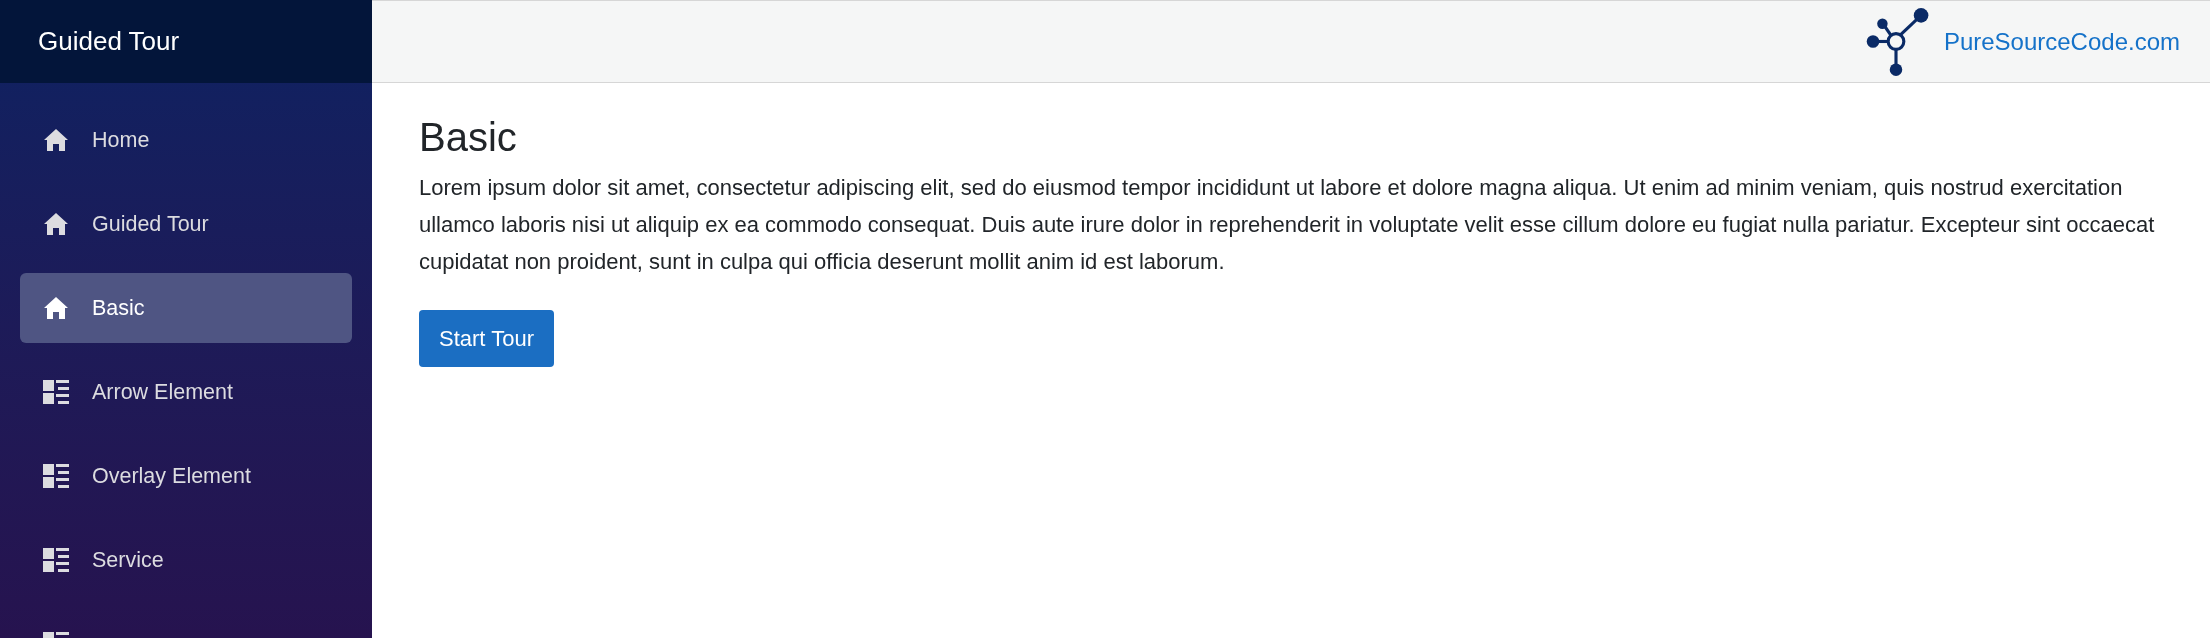  I want to click on nav-item: Arrow Element, so click(186, 392).